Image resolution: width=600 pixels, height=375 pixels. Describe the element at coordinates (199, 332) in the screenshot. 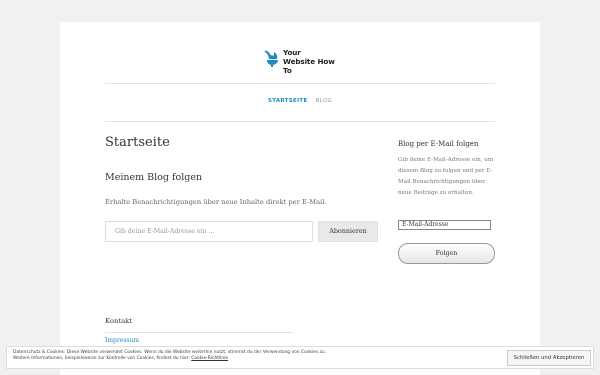

I see `footer-divider` at that location.